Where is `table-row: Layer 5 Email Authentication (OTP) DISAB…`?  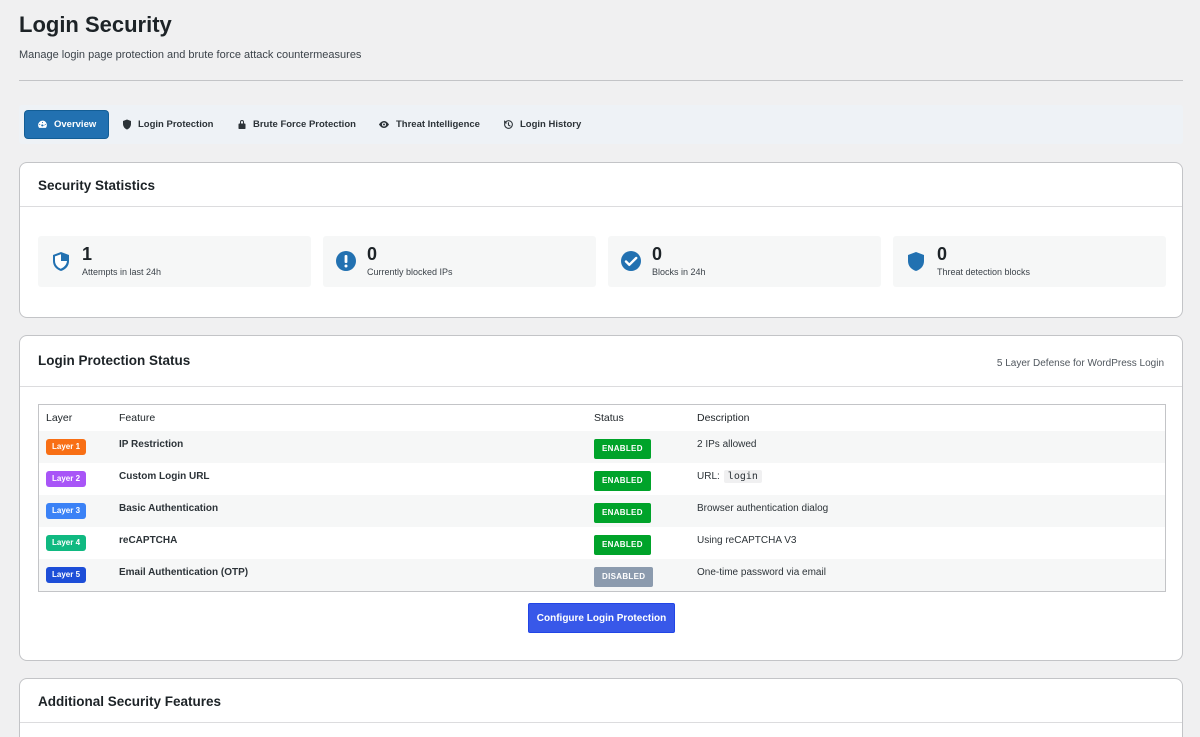 table-row: Layer 5 Email Authentication (OTP) DISAB… is located at coordinates (602, 575).